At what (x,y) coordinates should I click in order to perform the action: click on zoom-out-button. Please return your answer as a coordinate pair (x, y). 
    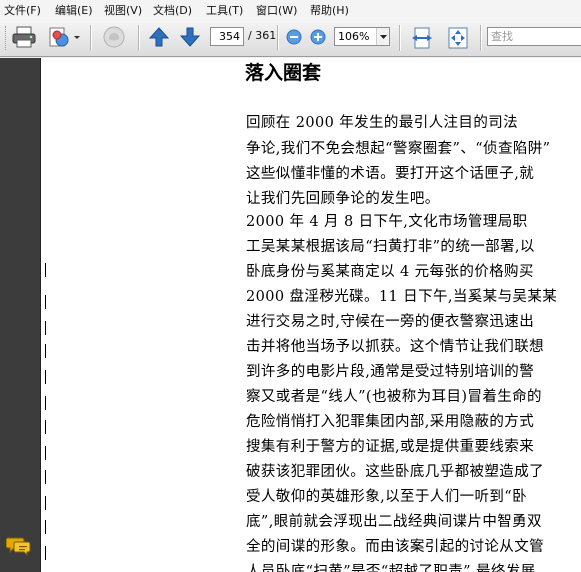
    Looking at the image, I should click on (294, 39).